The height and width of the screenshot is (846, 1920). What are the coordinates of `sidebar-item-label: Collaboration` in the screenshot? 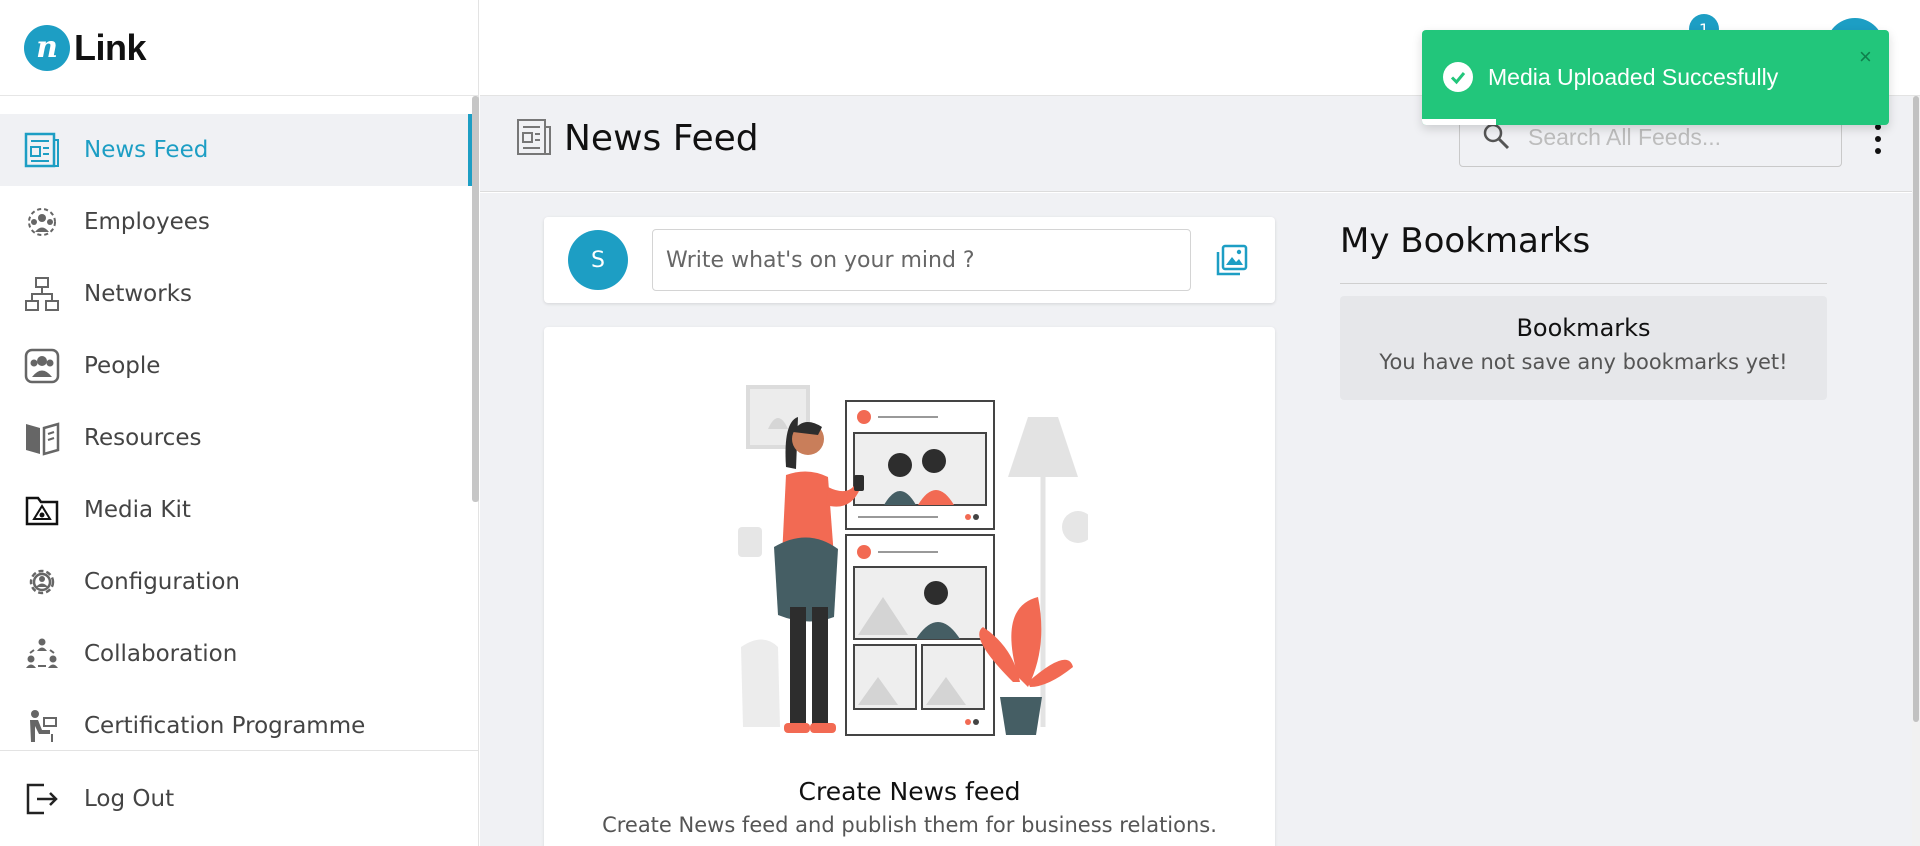 It's located at (161, 654).